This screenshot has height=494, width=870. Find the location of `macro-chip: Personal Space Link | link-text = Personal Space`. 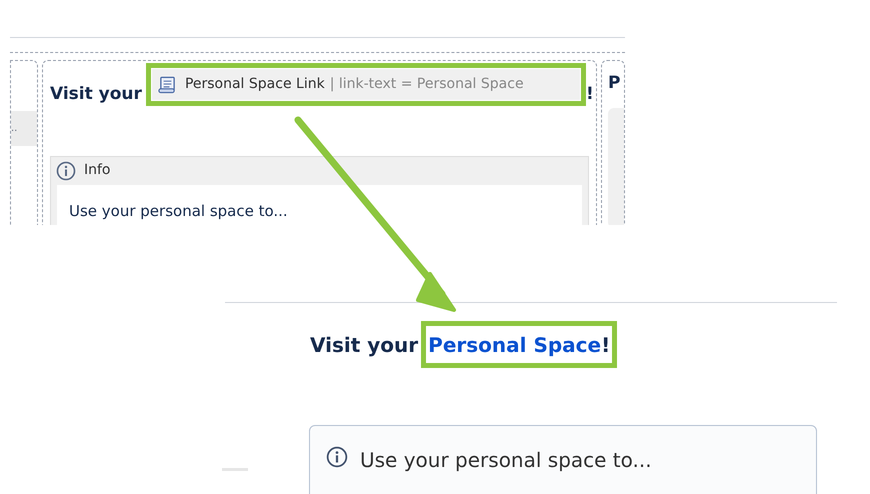

macro-chip: Personal Space Link | link-text = Personal Space is located at coordinates (366, 84).